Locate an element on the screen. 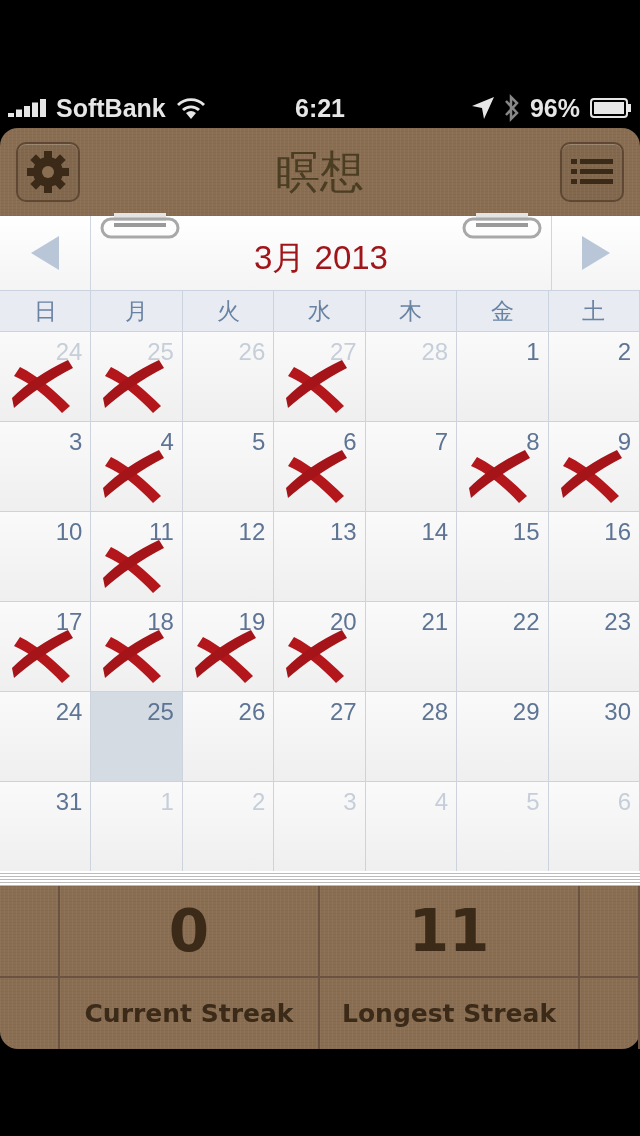 This screenshot has height=1136, width=640. streak-count: 11 is located at coordinates (449, 931).